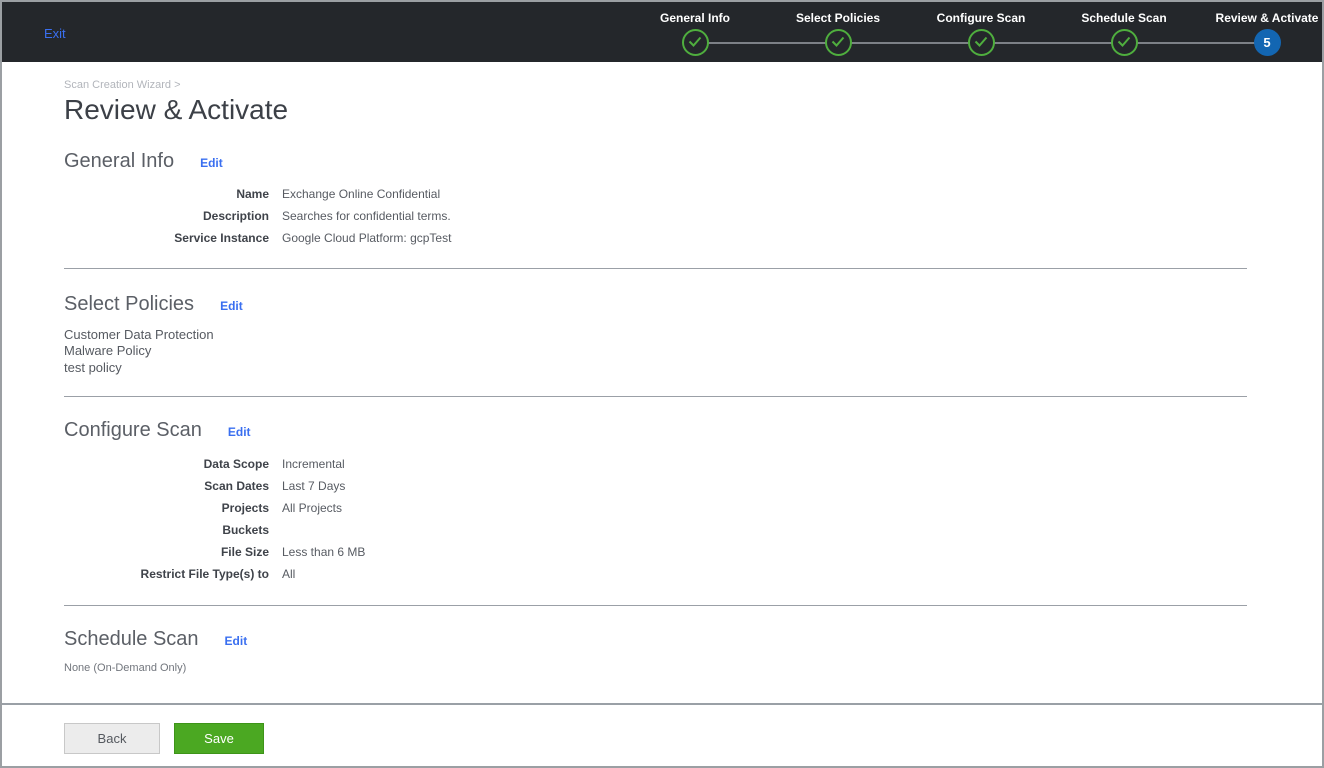 The width and height of the screenshot is (1324, 768). I want to click on field-row-data-scope: Data Scope Incremental, so click(693, 468).